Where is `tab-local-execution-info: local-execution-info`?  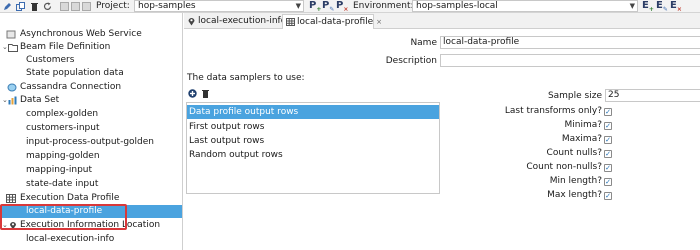
tab-local-execution-info: local-execution-info is located at coordinates (235, 21).